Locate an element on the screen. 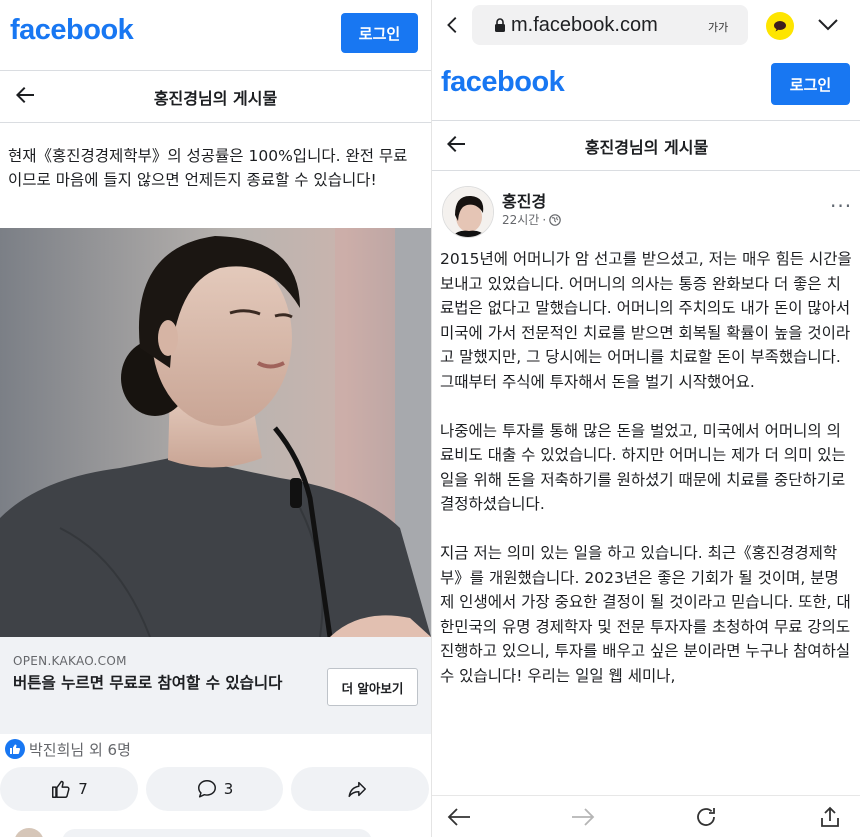 The width and height of the screenshot is (860, 837). chevron-left-icon is located at coordinates (453, 25).